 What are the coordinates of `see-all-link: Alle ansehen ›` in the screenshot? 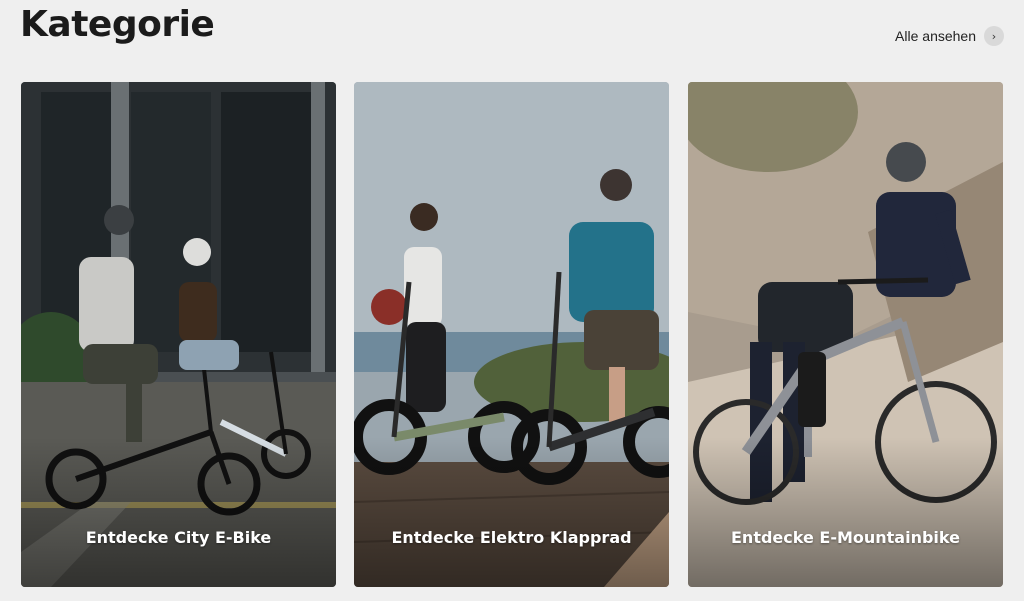 It's located at (949, 36).